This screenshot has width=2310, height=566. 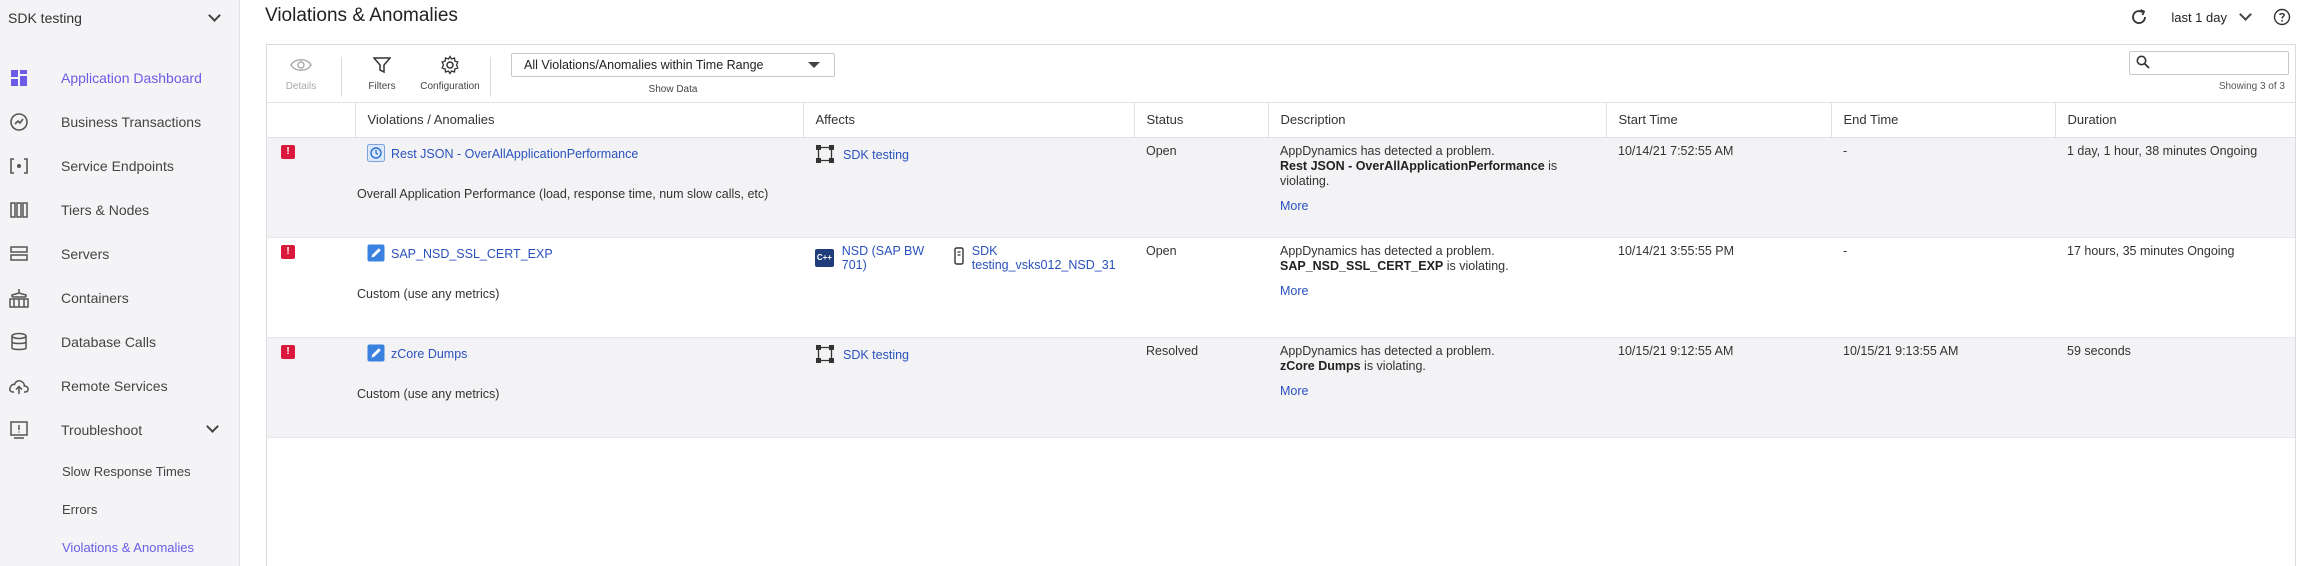 What do you see at coordinates (472, 254) in the screenshot?
I see `violation-name: SAP_NSD_SSL_CERT_EXP` at bounding box center [472, 254].